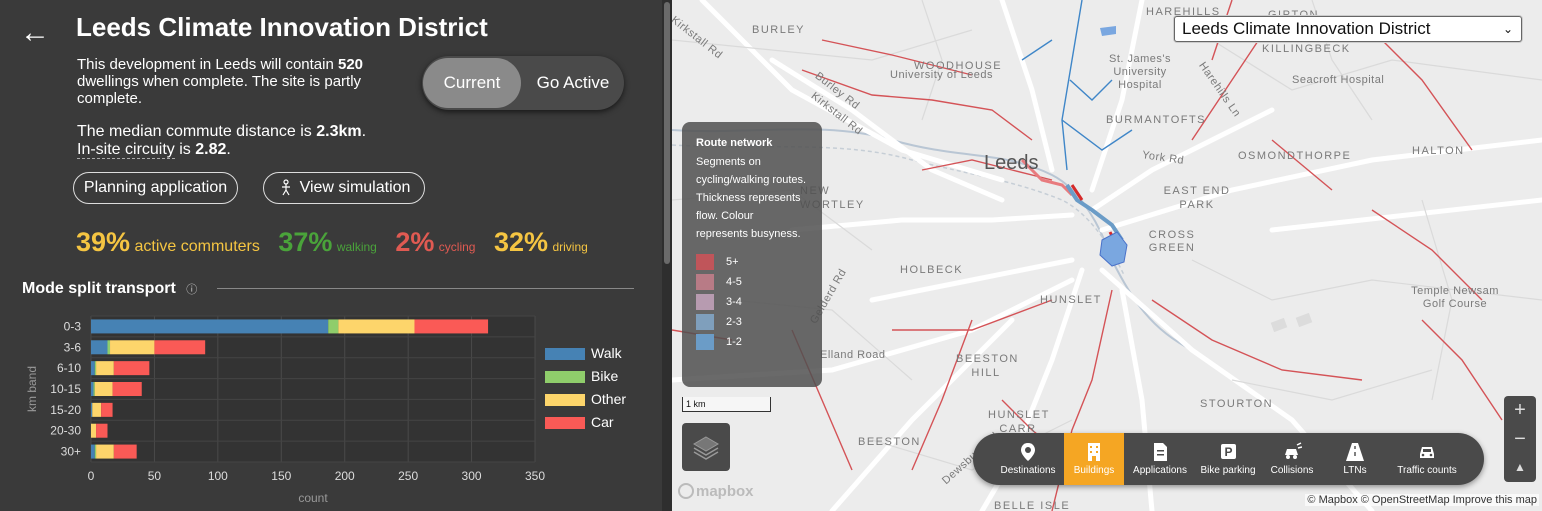 The image size is (1542, 511). I want to click on stat-label: driving, so click(570, 247).